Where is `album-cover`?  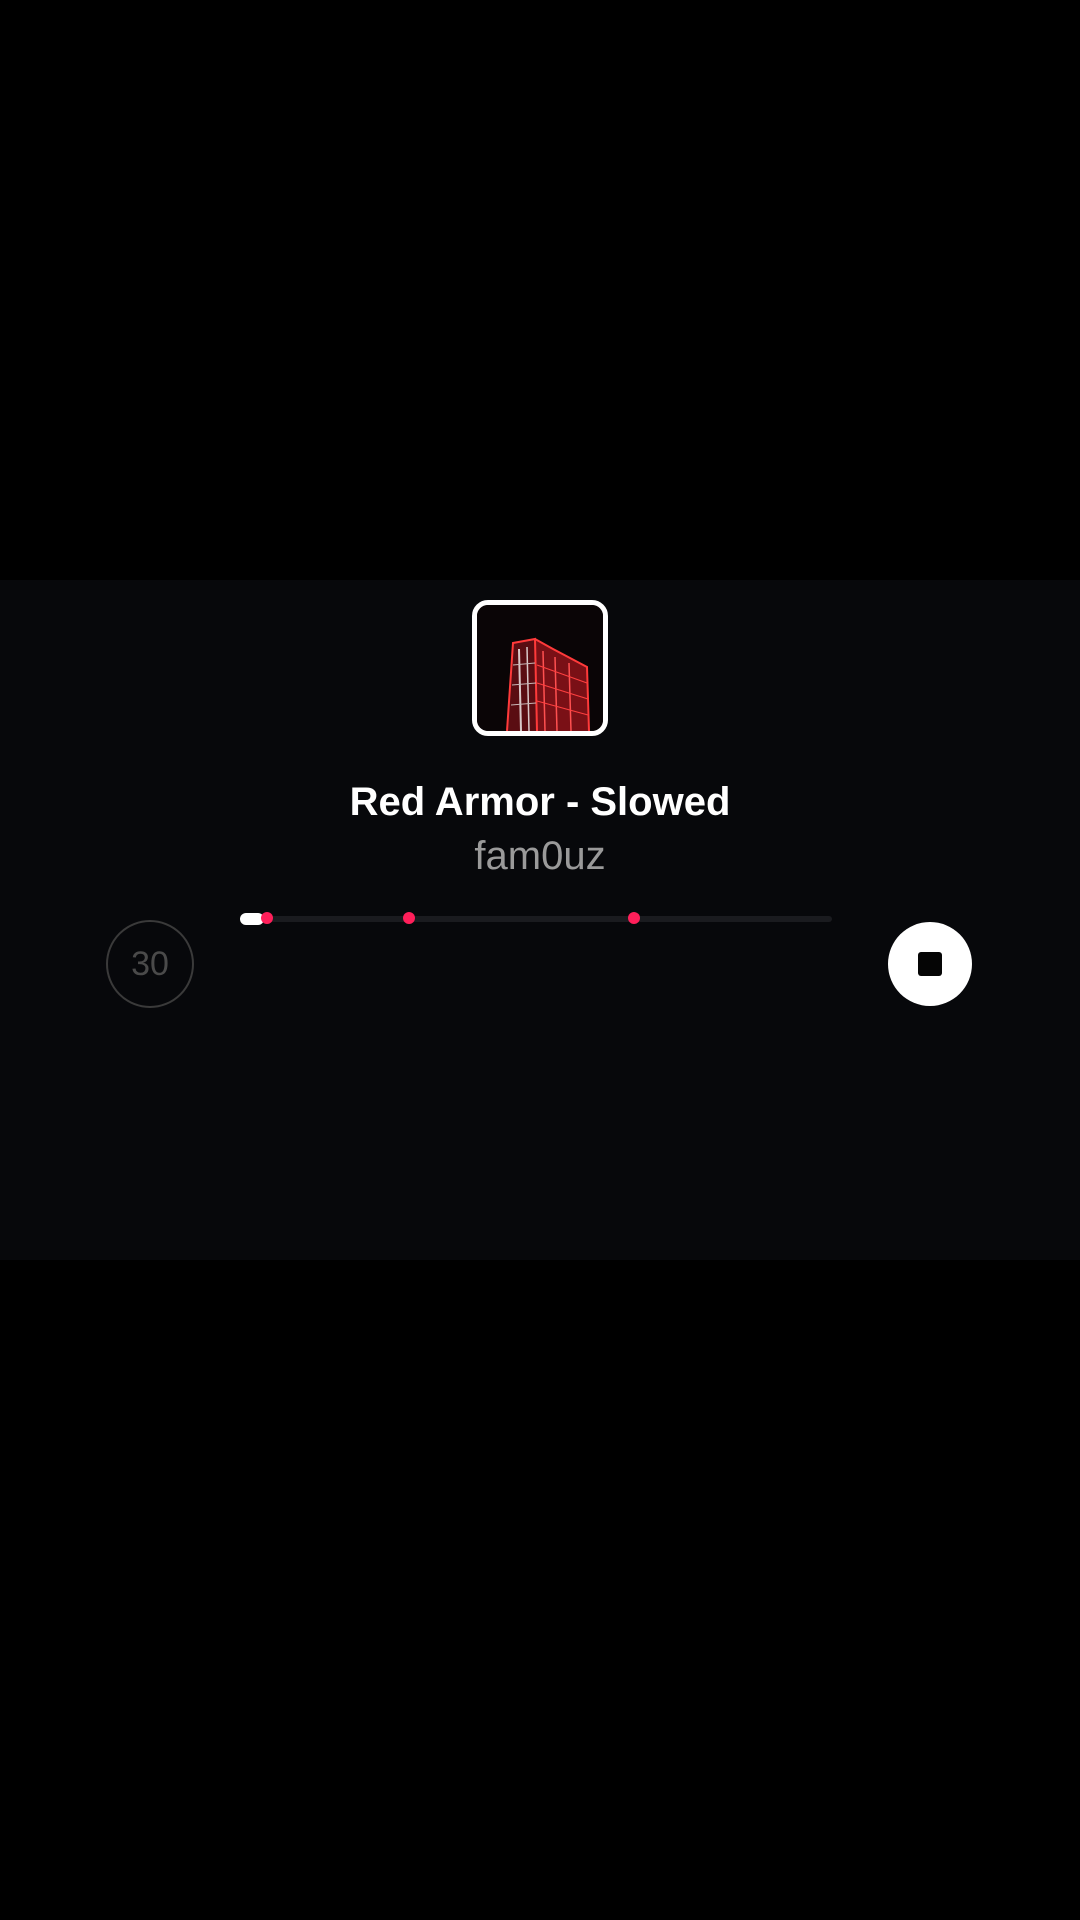 album-cover is located at coordinates (540, 668).